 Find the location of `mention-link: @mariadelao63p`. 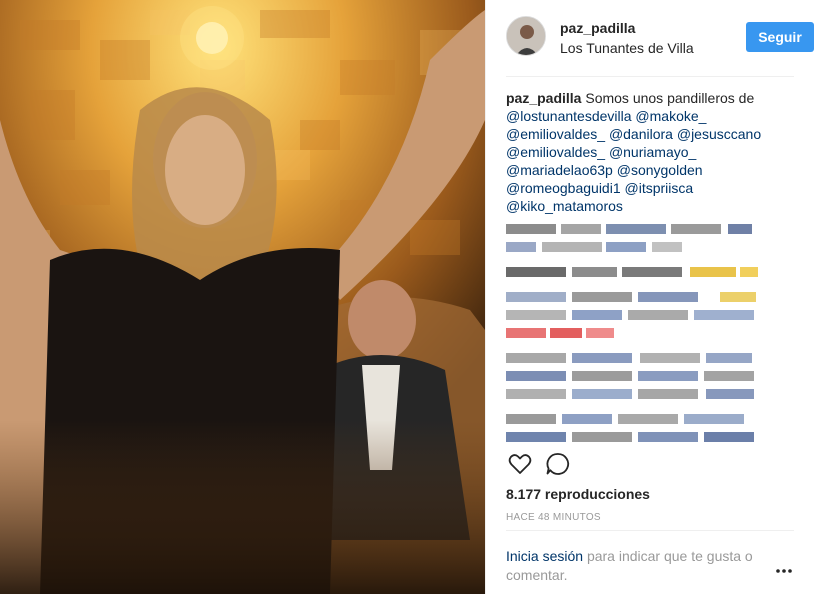

mention-link: @mariadelao63p is located at coordinates (559, 170).